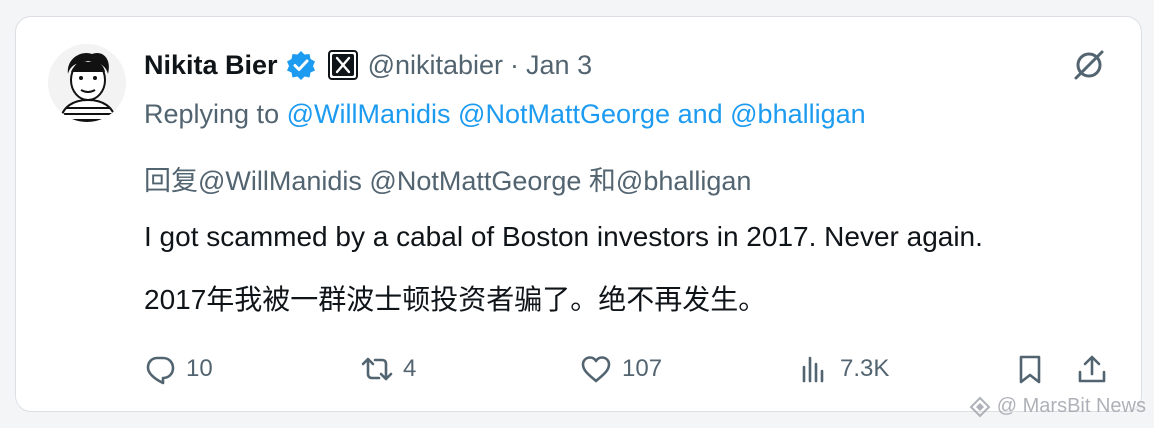  What do you see at coordinates (596, 369) in the screenshot?
I see `heart-icon` at bounding box center [596, 369].